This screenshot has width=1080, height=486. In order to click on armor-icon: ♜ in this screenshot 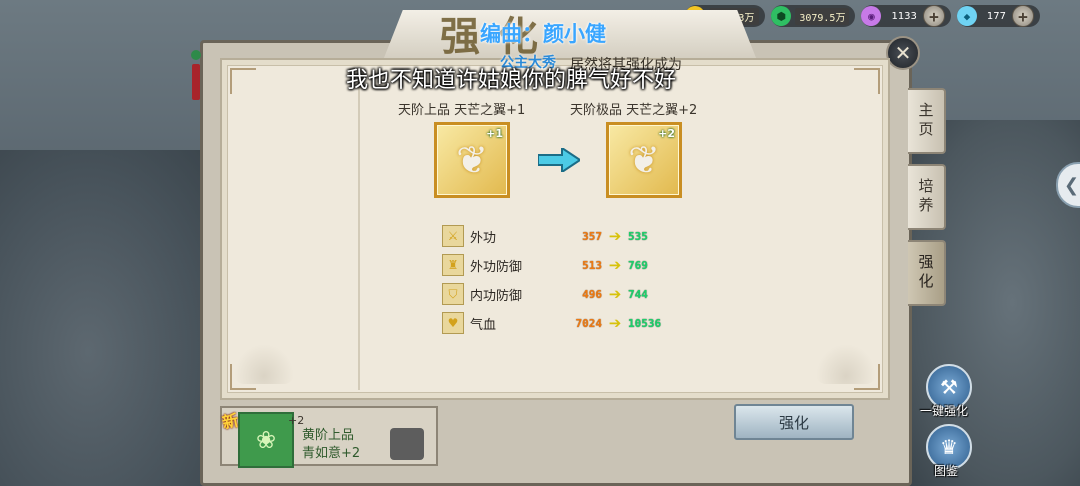, I will do `click(453, 265)`.